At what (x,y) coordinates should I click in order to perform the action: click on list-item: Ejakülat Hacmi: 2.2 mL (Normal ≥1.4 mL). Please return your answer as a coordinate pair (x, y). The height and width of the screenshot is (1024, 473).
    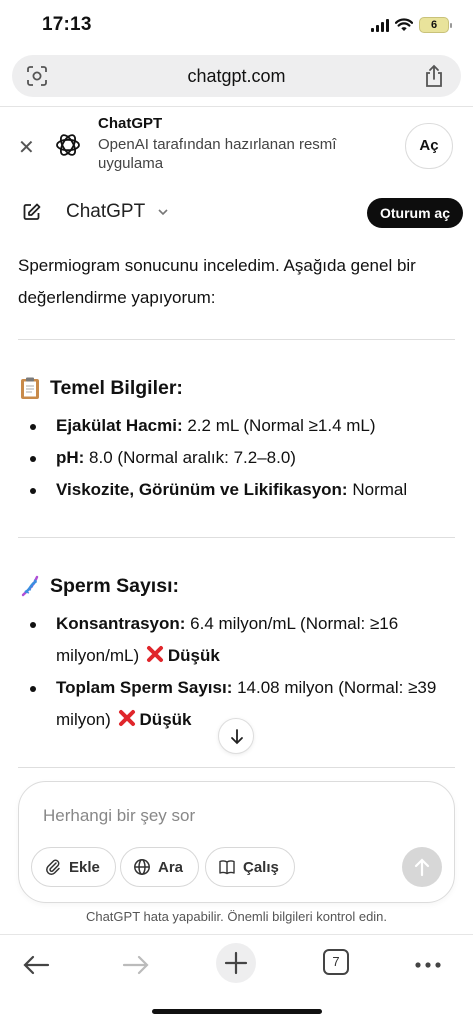
    Looking at the image, I should click on (233, 426).